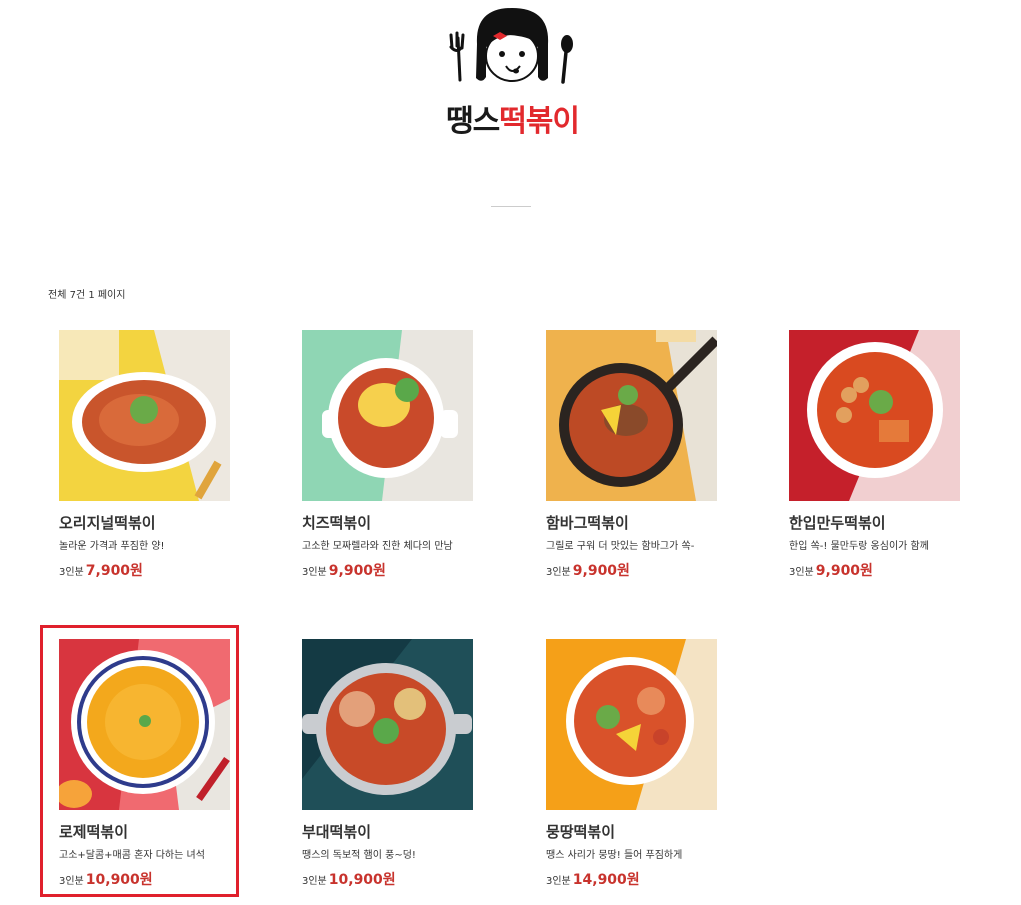  I want to click on product-price-row: 3인분 14,900원, so click(593, 879).